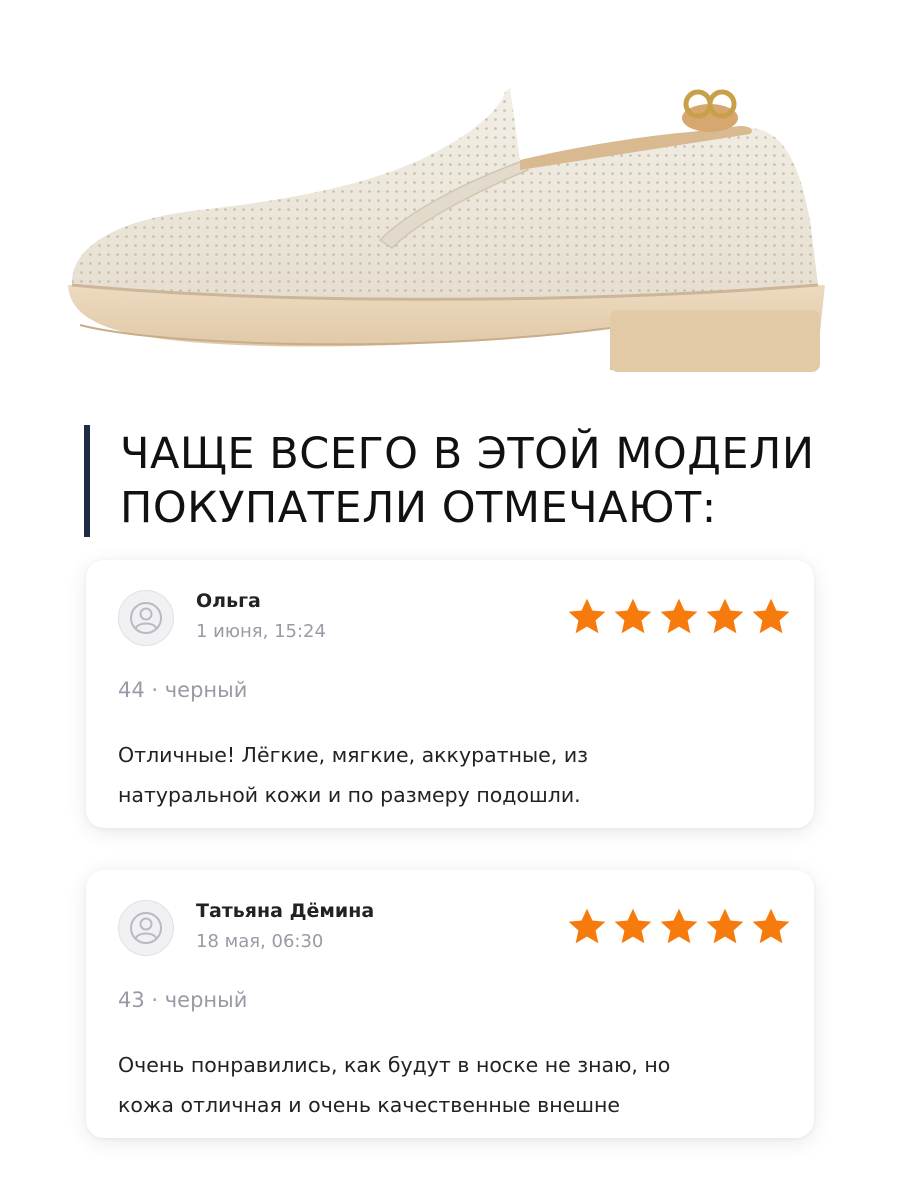  I want to click on review-text-line: Отличные! Лёгкие, мягкие, аккуратные, из, so click(353, 755).